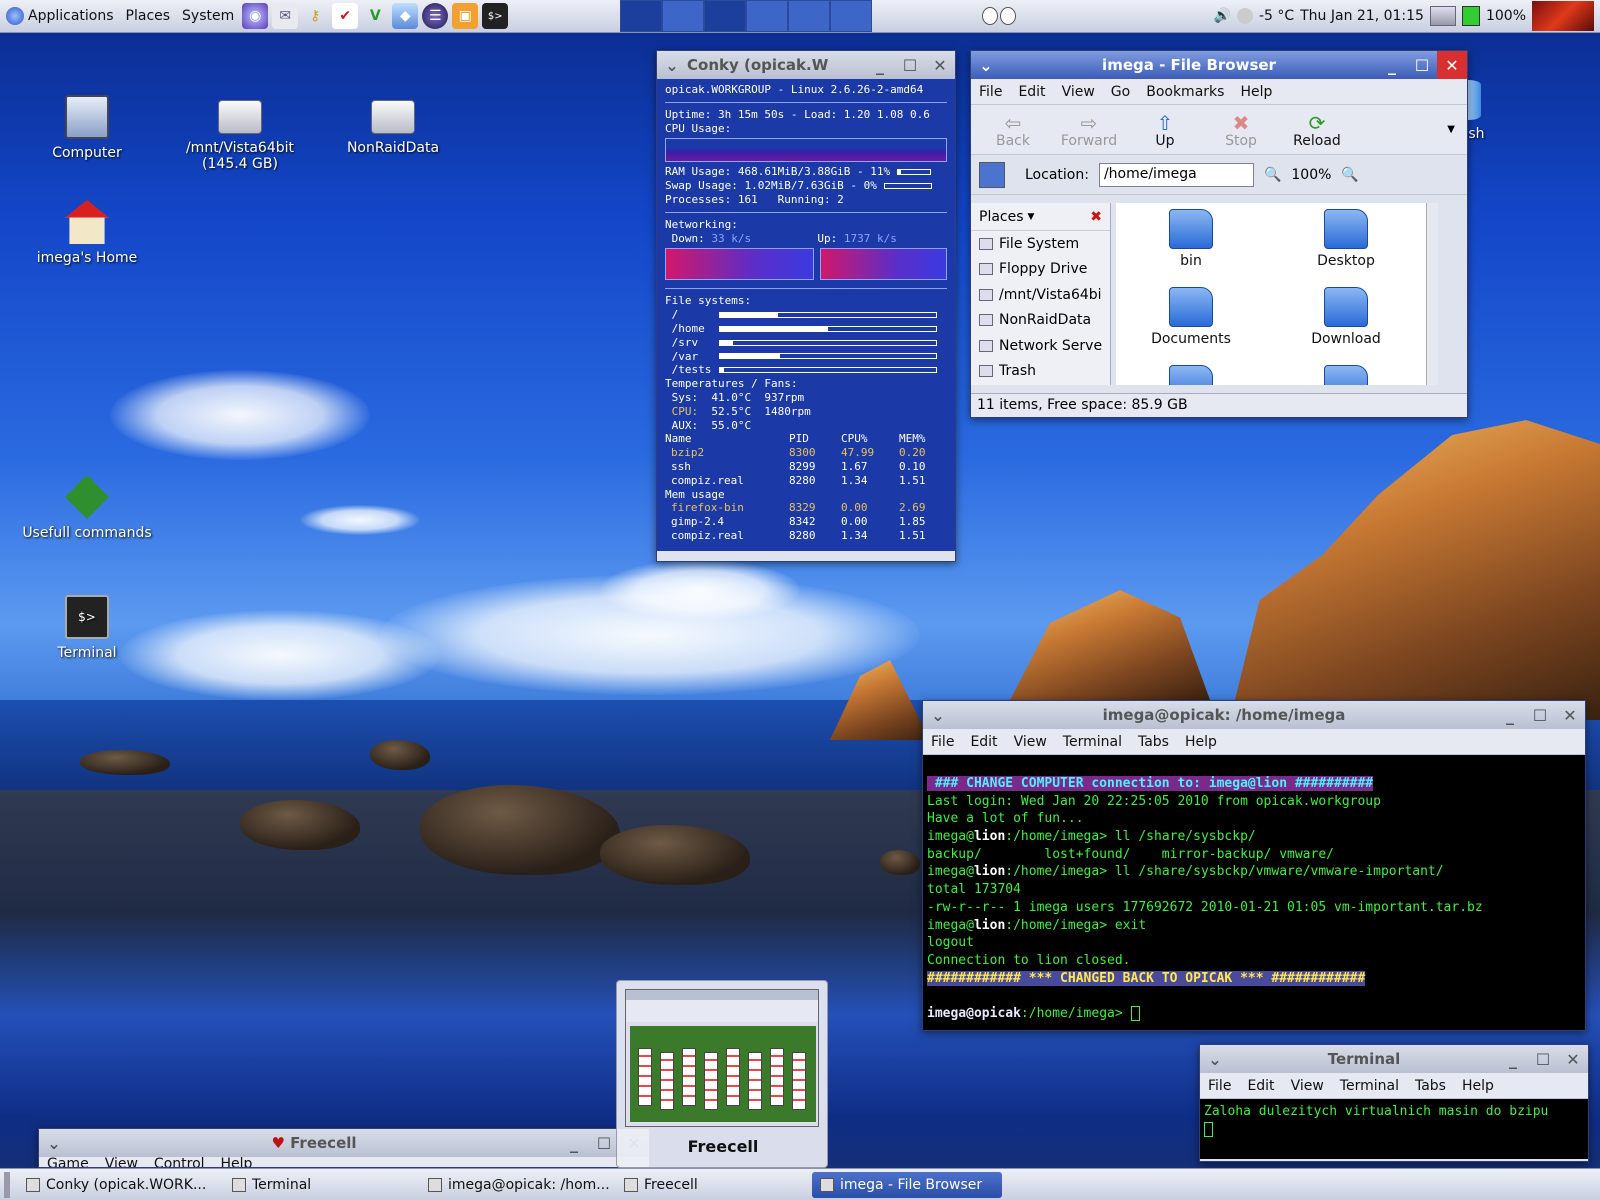 This screenshot has width=1600, height=1200. I want to click on conky-titlebar: ⌄ Conky (opicak.W _ ☐ ✕, so click(806, 65).